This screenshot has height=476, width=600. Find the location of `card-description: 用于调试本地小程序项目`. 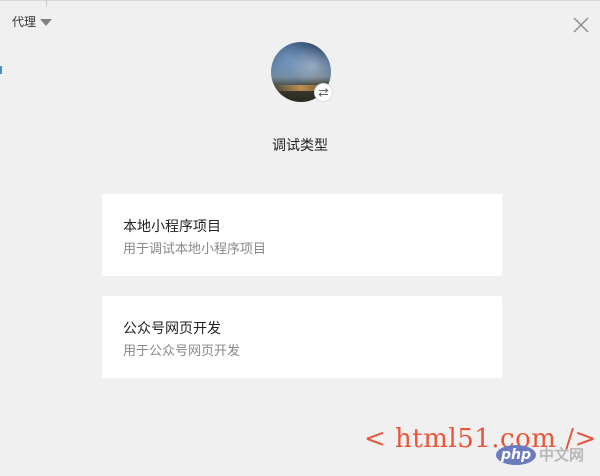

card-description: 用于调试本地小程序项目 is located at coordinates (195, 249).